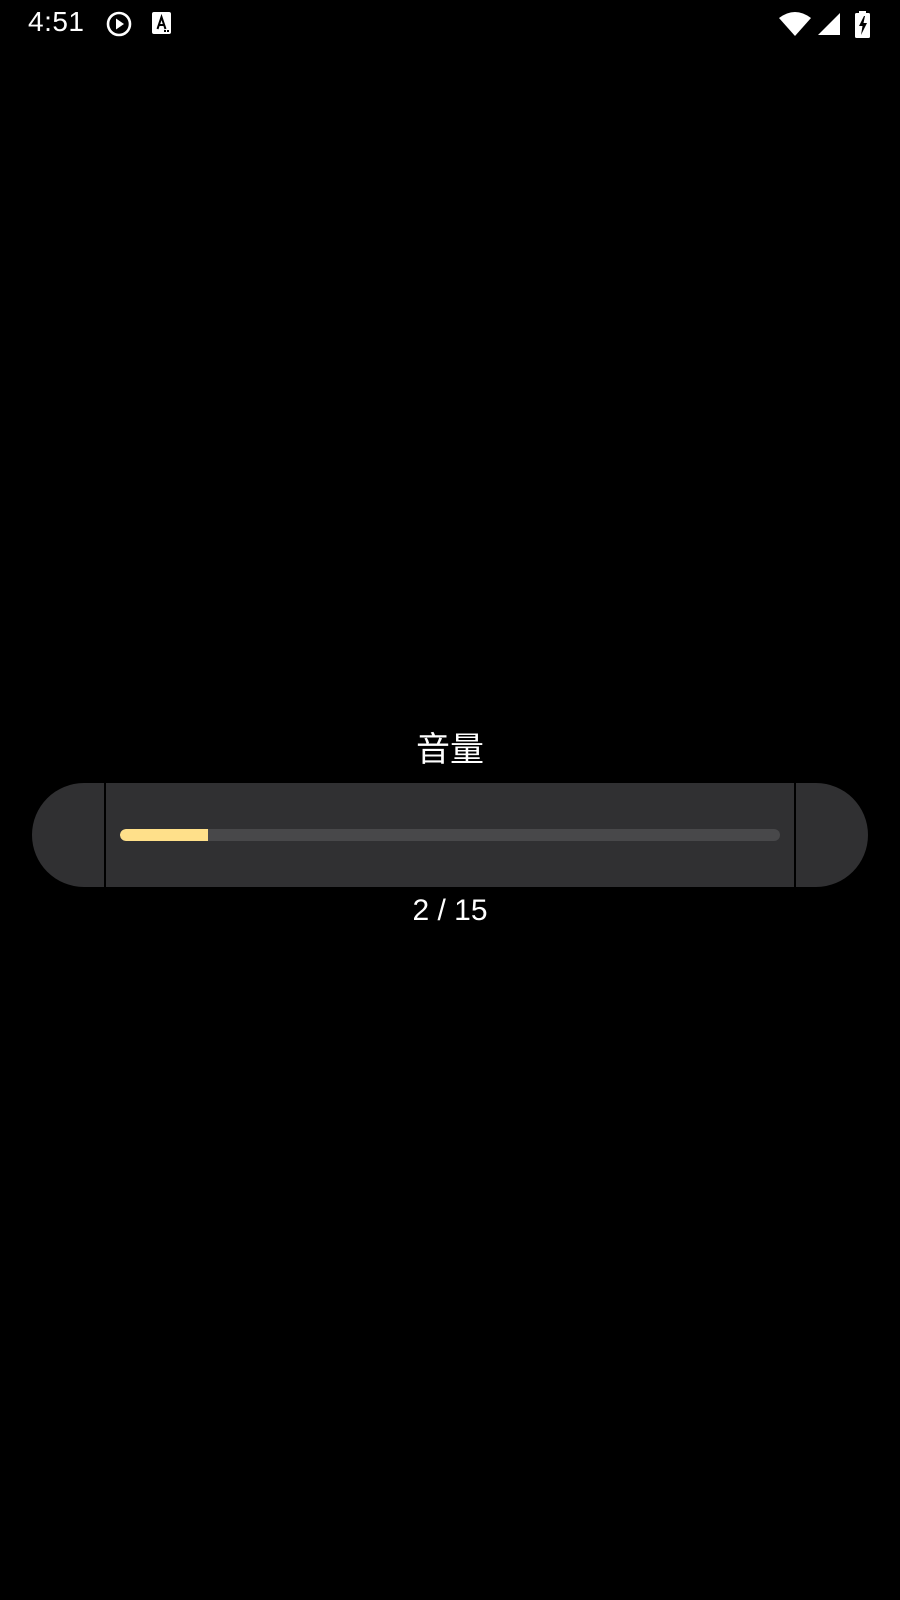 This screenshot has width=900, height=1600. Describe the element at coordinates (56, 21) in the screenshot. I see `status-time: 4:51` at that location.